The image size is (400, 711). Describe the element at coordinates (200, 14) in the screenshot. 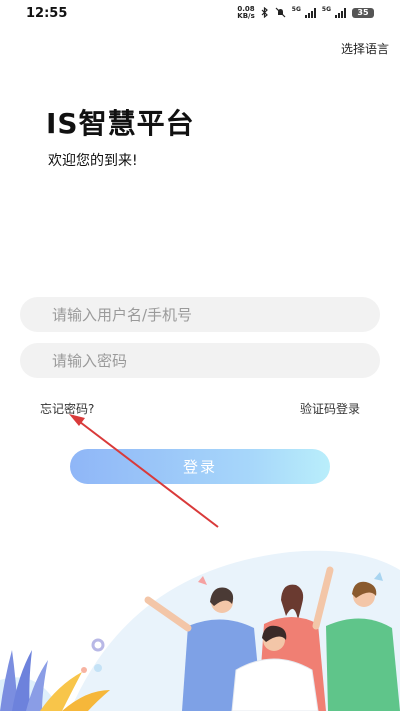

I see `status-bar: 12:55 0.08 KB/s 5G 5G 35` at that location.